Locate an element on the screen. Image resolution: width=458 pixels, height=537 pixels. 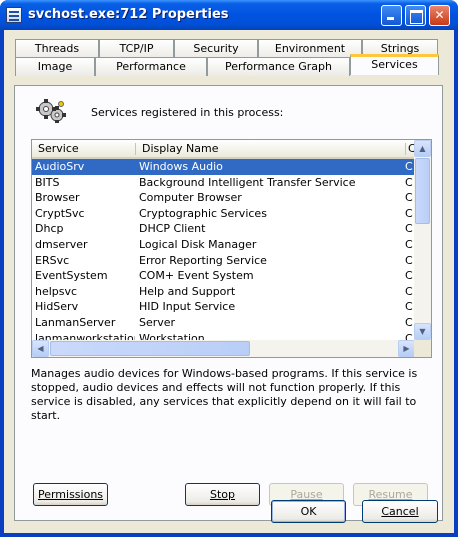
vertical-scroll-thumb is located at coordinates (422, 191).